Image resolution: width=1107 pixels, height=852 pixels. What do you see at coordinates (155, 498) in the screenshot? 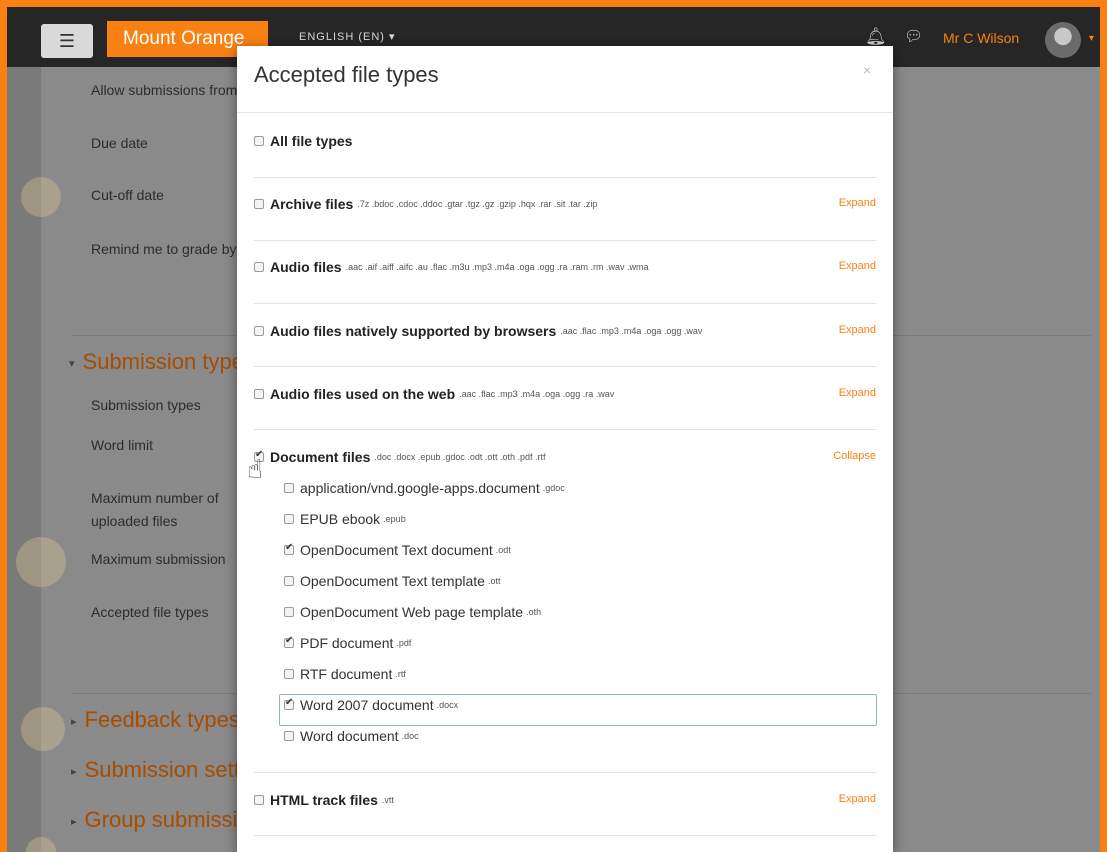
I see `field-label: Maximum number of` at bounding box center [155, 498].